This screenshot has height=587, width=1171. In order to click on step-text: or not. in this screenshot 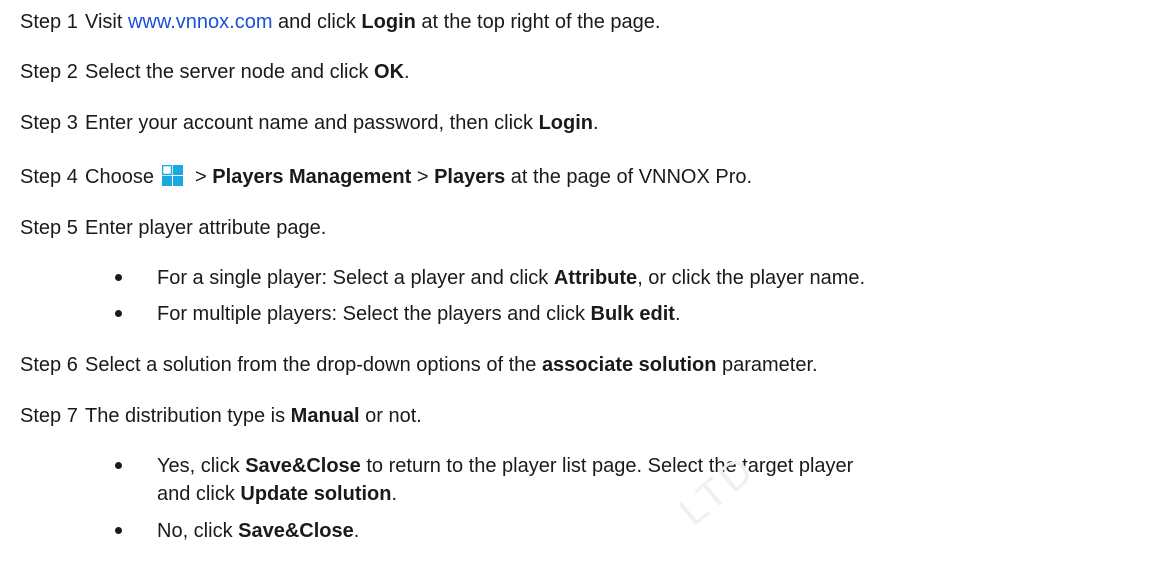, I will do `click(390, 416)`.